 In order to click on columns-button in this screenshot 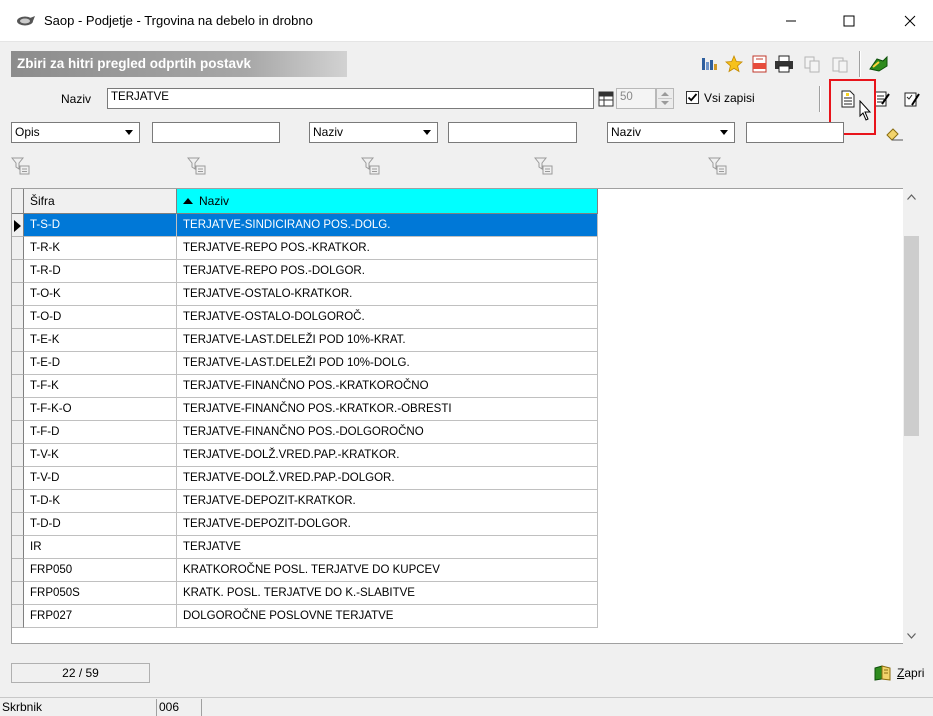, I will do `click(710, 64)`.